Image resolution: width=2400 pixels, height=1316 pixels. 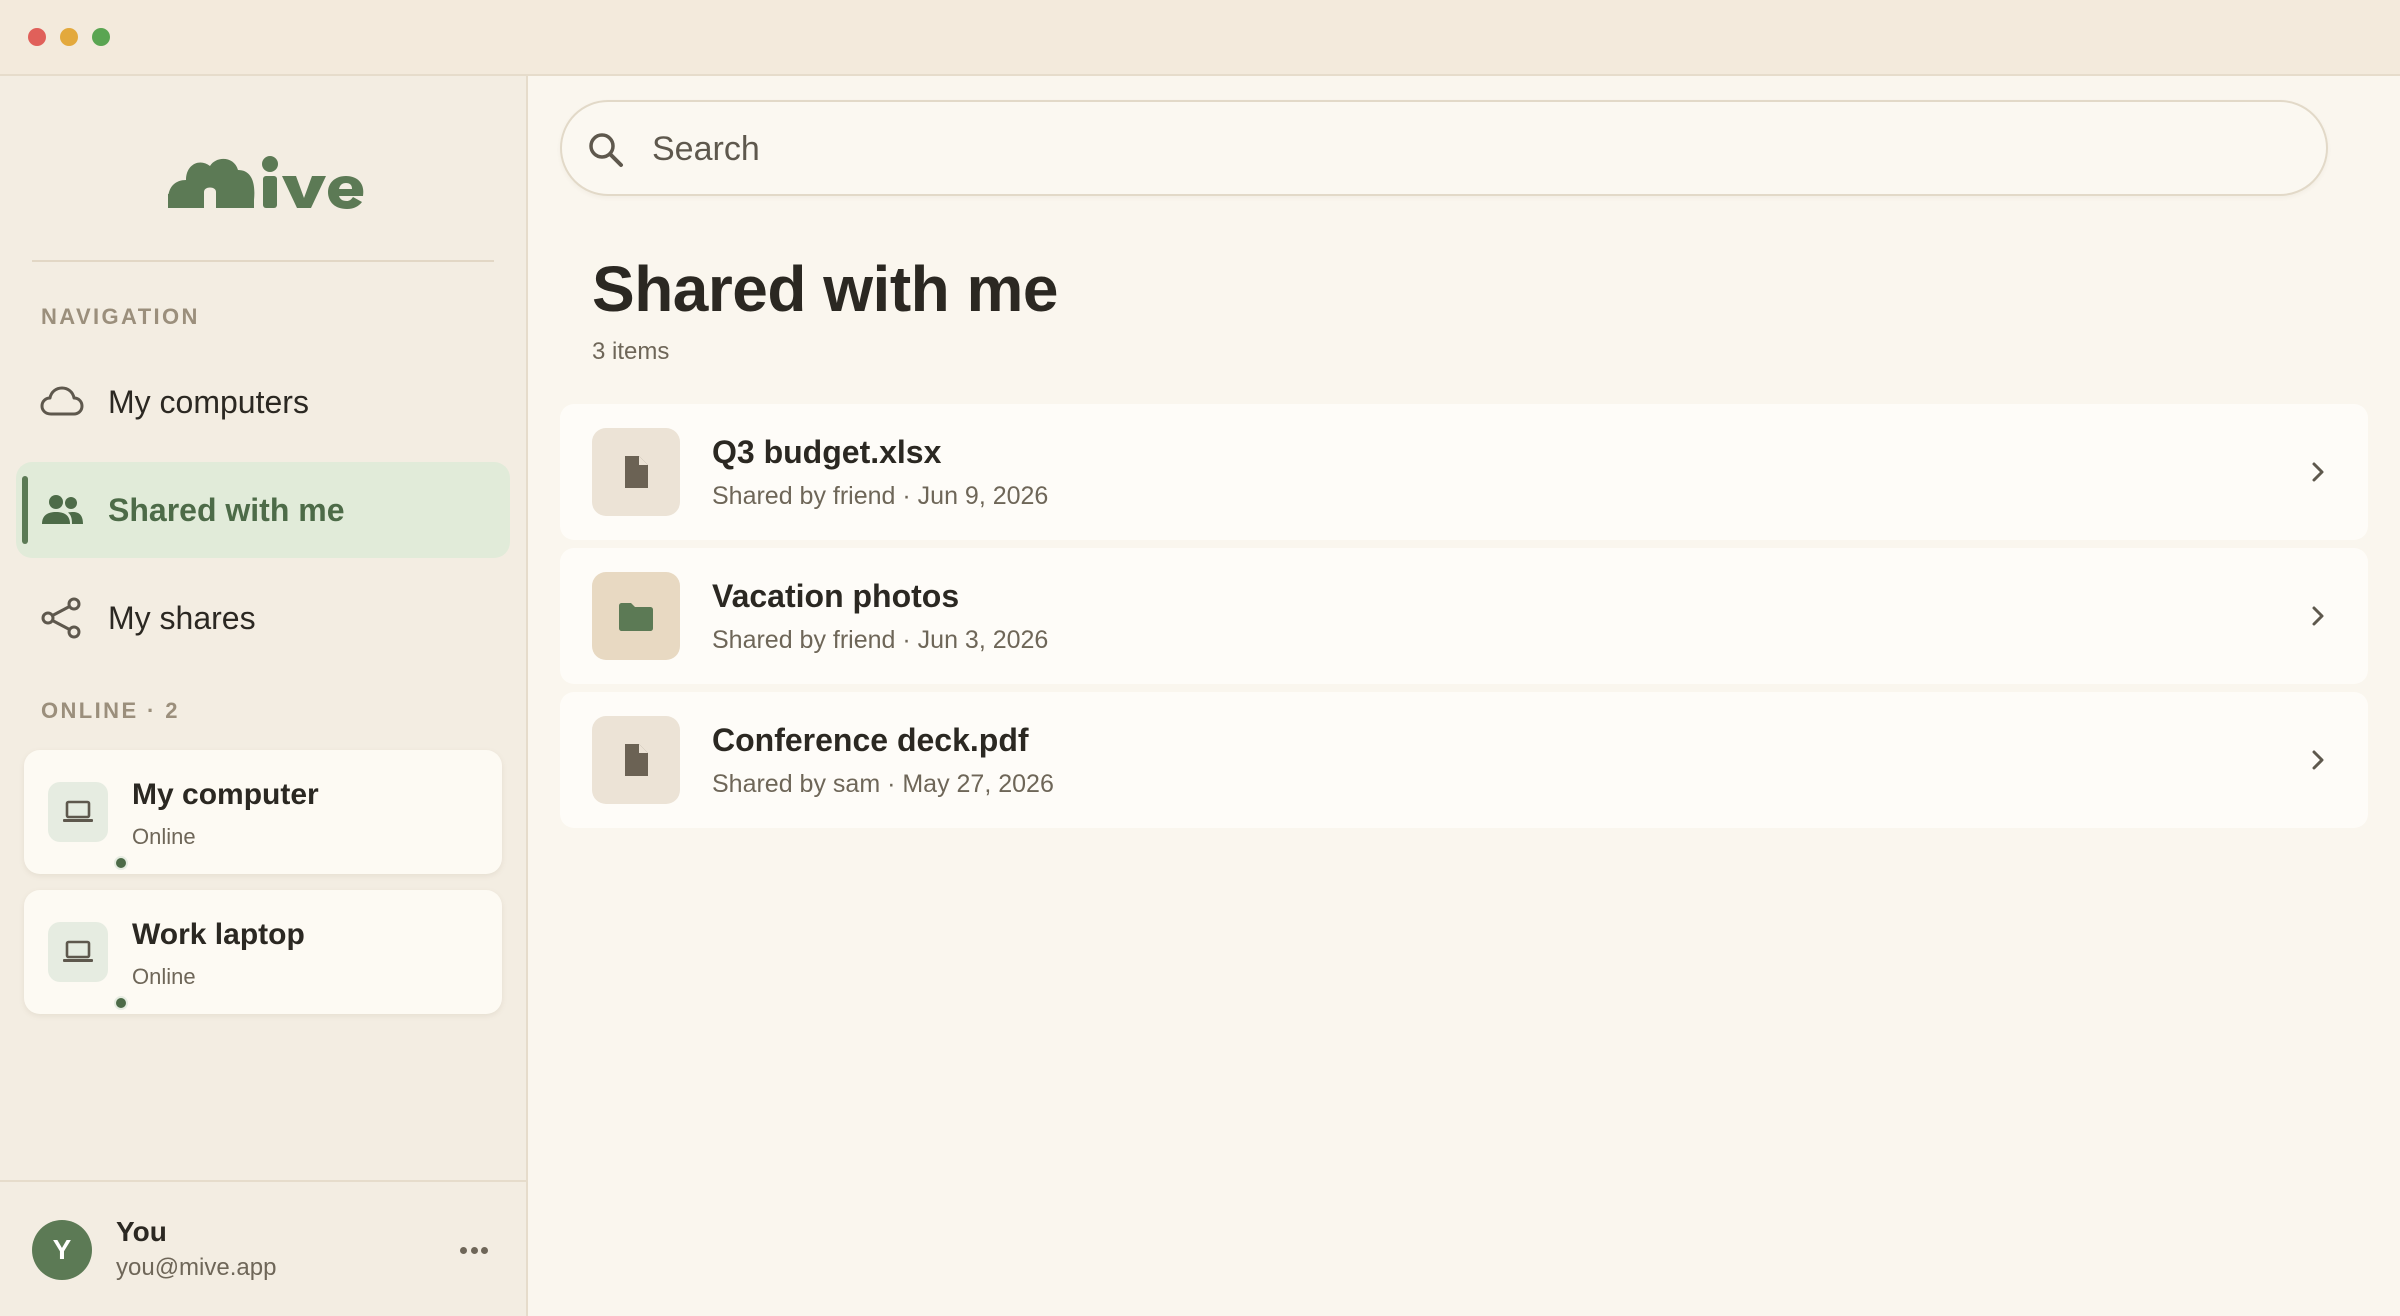 I want to click on sidebar-item-shared-with-me: Shared with me, so click(x=263, y=510).